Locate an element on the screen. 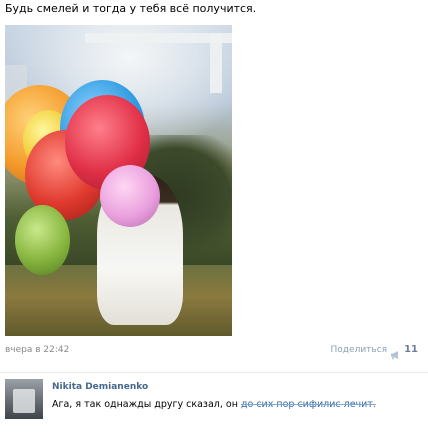  comment-text-end: до сих пор сифилис лечит. is located at coordinates (308, 404).